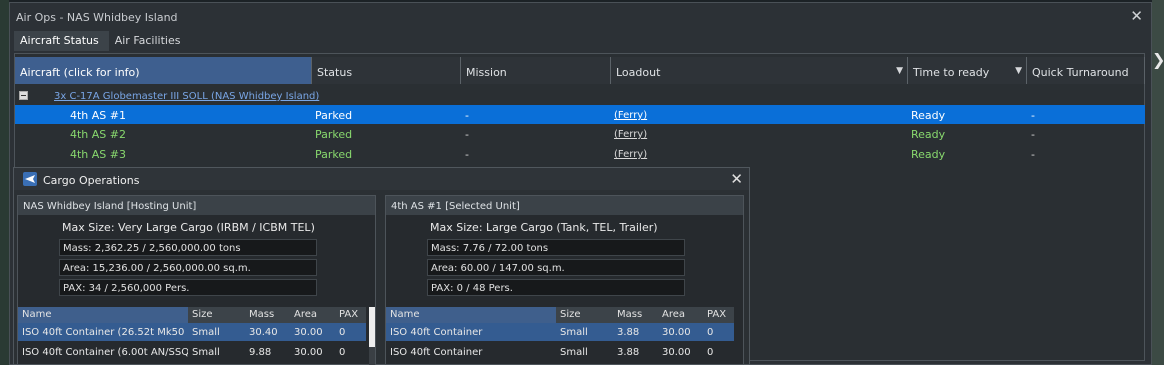 The image size is (1164, 365). Describe the element at coordinates (1080, 72) in the screenshot. I see `column-label: Quick Turnaround` at that location.